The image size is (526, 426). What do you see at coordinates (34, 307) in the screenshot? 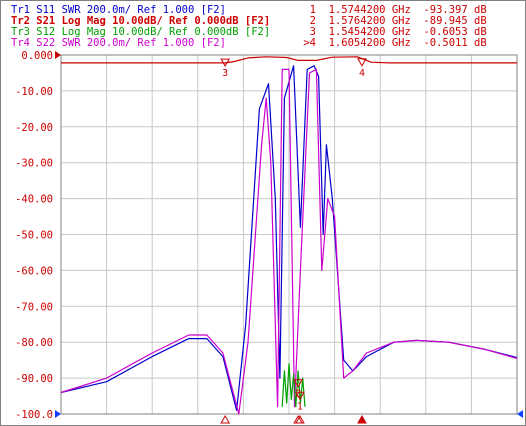
I see `y-tick-label: -70.00` at bounding box center [34, 307].